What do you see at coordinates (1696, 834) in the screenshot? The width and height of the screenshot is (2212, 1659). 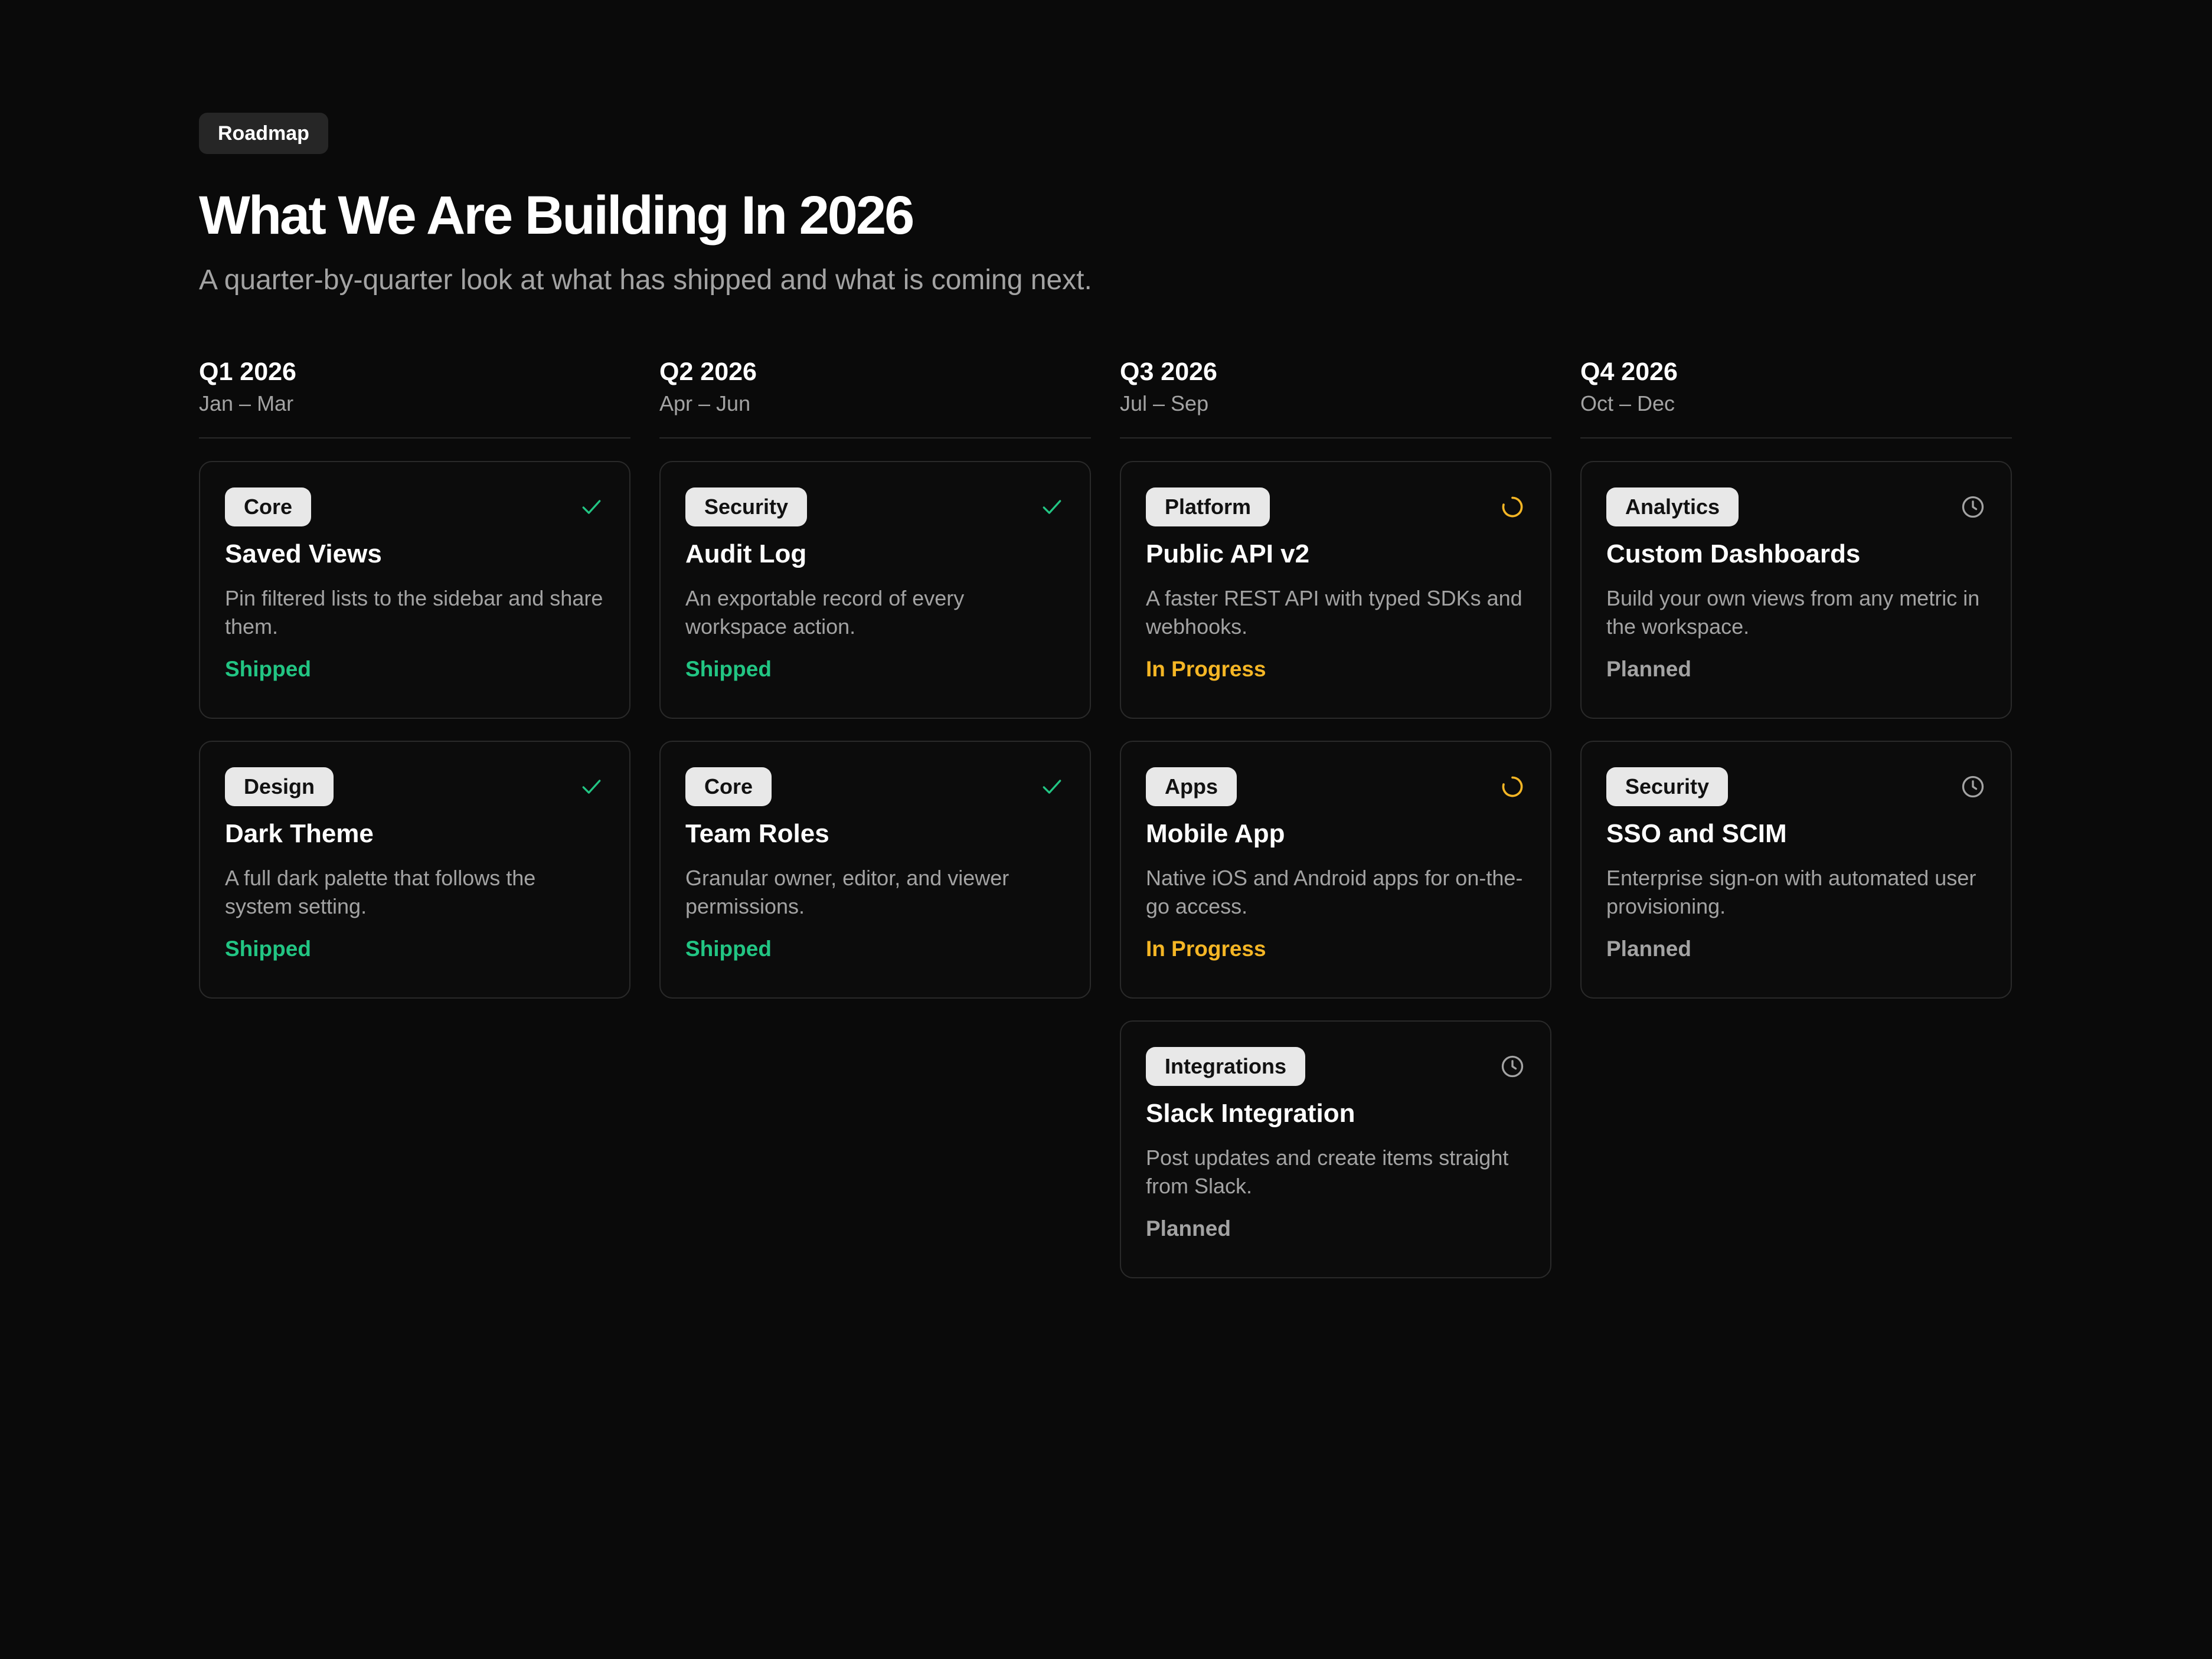 I see `card-title: SSO and SCIM` at bounding box center [1696, 834].